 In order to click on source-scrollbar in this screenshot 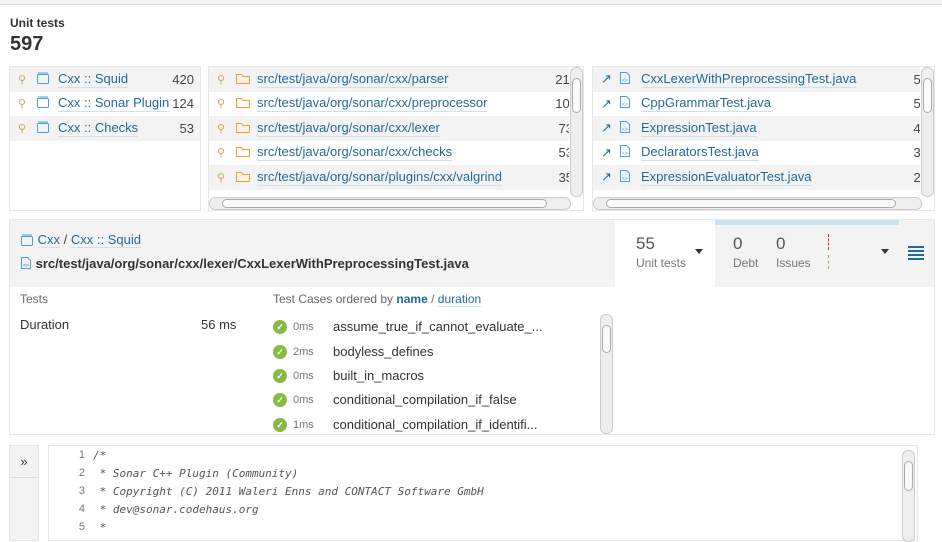, I will do `click(908, 496)`.